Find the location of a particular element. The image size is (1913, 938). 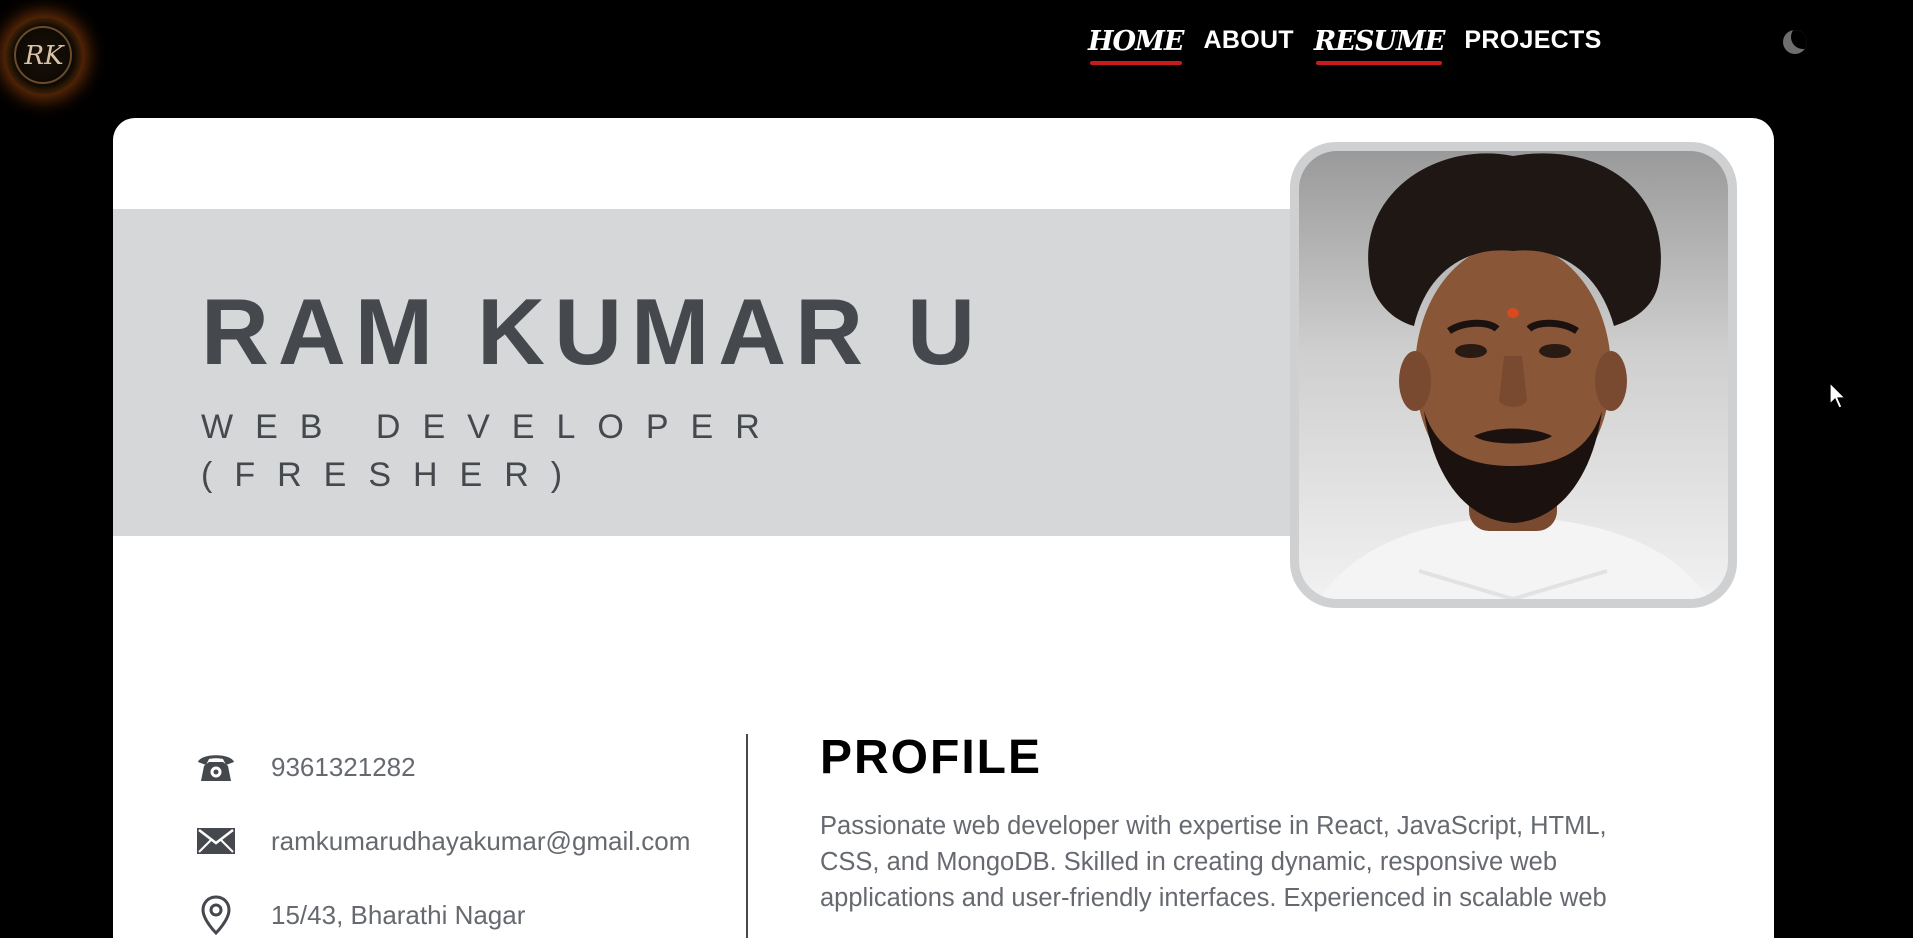

contact-email: ramkumarudhayakumar@gmail.com is located at coordinates (442, 841).